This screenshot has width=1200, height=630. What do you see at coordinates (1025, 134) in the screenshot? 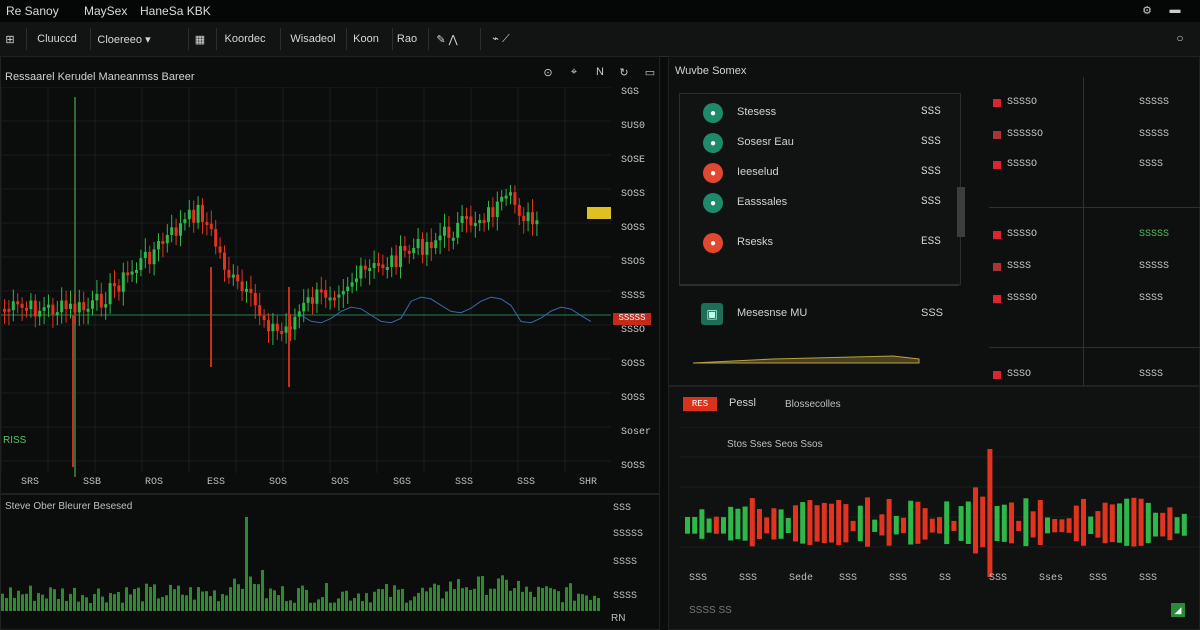
I see `orderbook-left: SSSSSO` at bounding box center [1025, 134].